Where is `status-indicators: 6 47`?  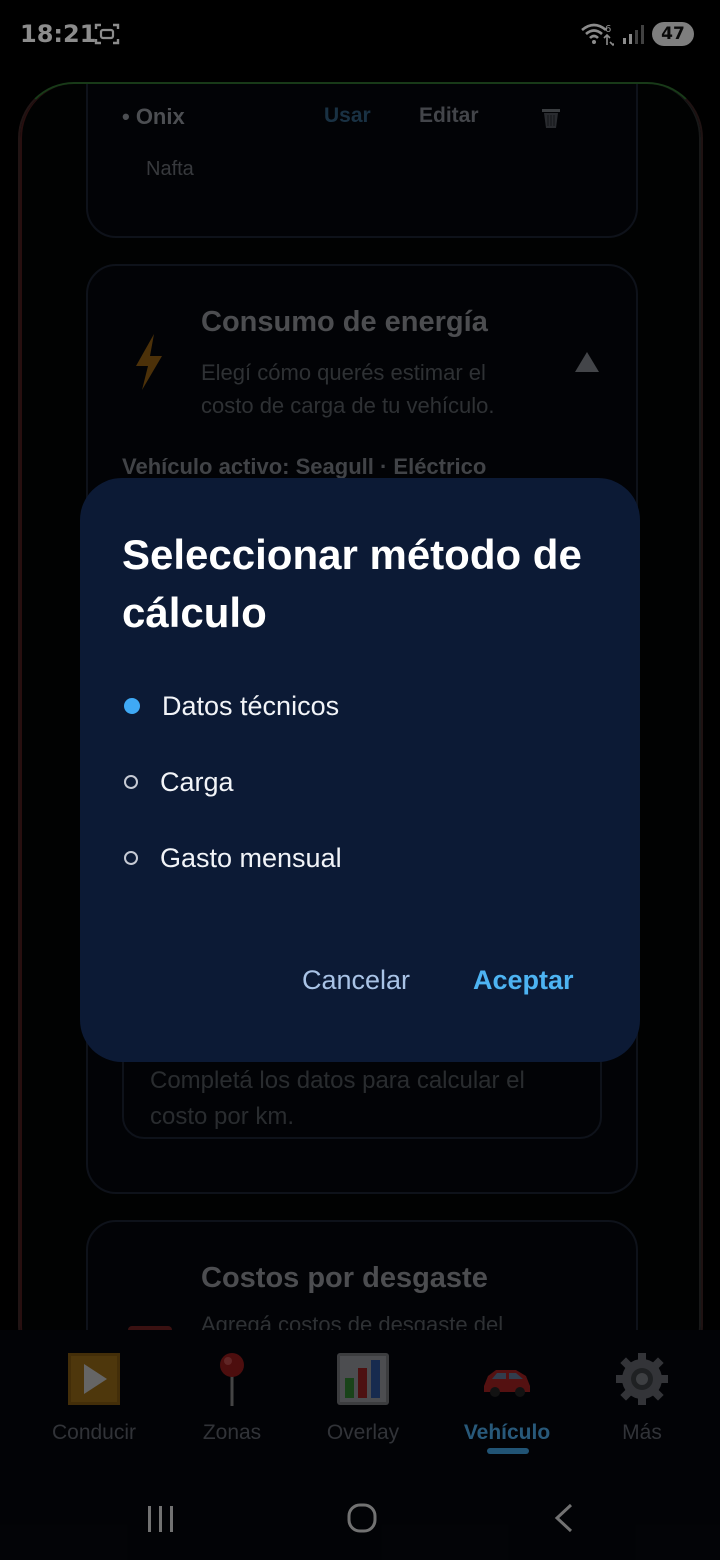
status-indicators: 6 47 is located at coordinates (637, 34).